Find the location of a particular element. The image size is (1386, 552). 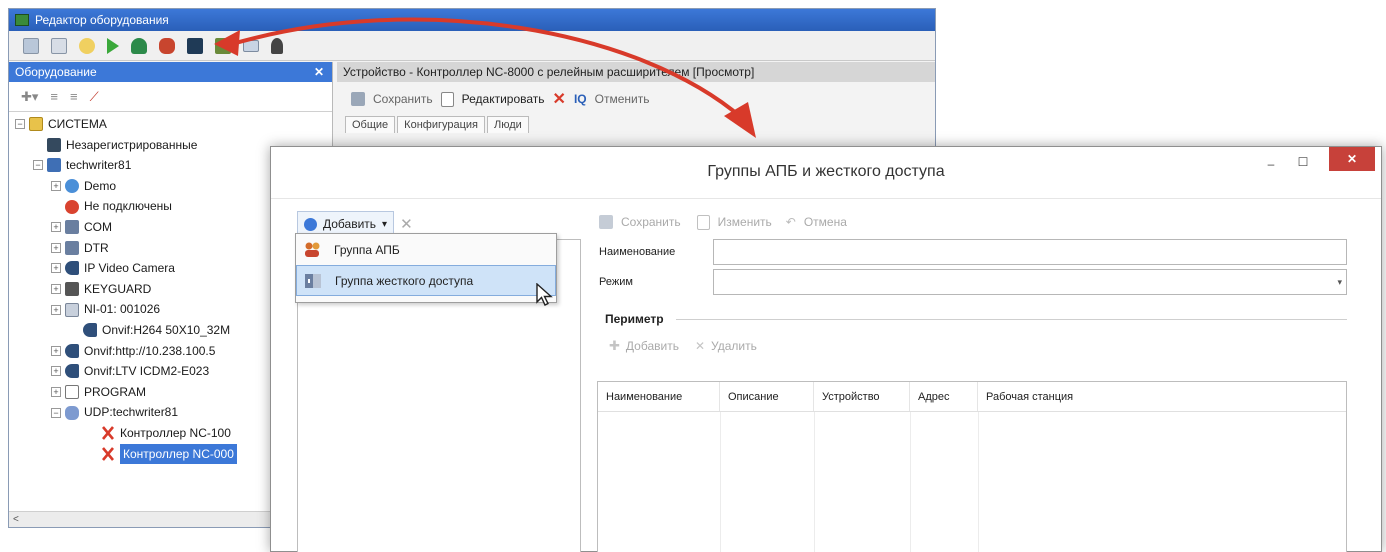

apb-groups-icon is located at coordinates (167, 45).